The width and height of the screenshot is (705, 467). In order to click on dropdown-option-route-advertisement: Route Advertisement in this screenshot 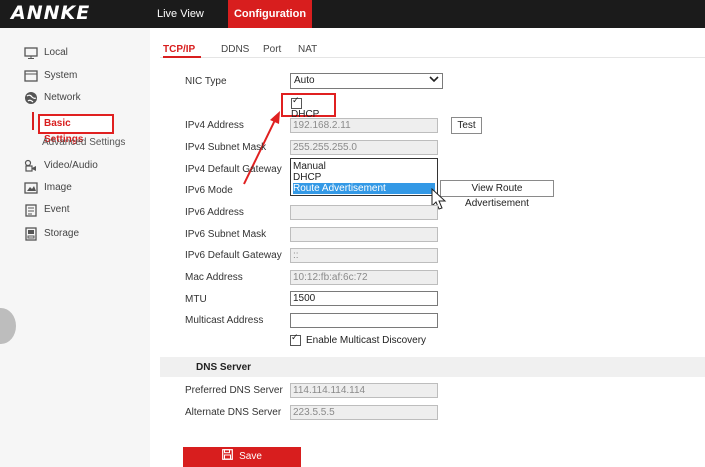, I will do `click(364, 188)`.